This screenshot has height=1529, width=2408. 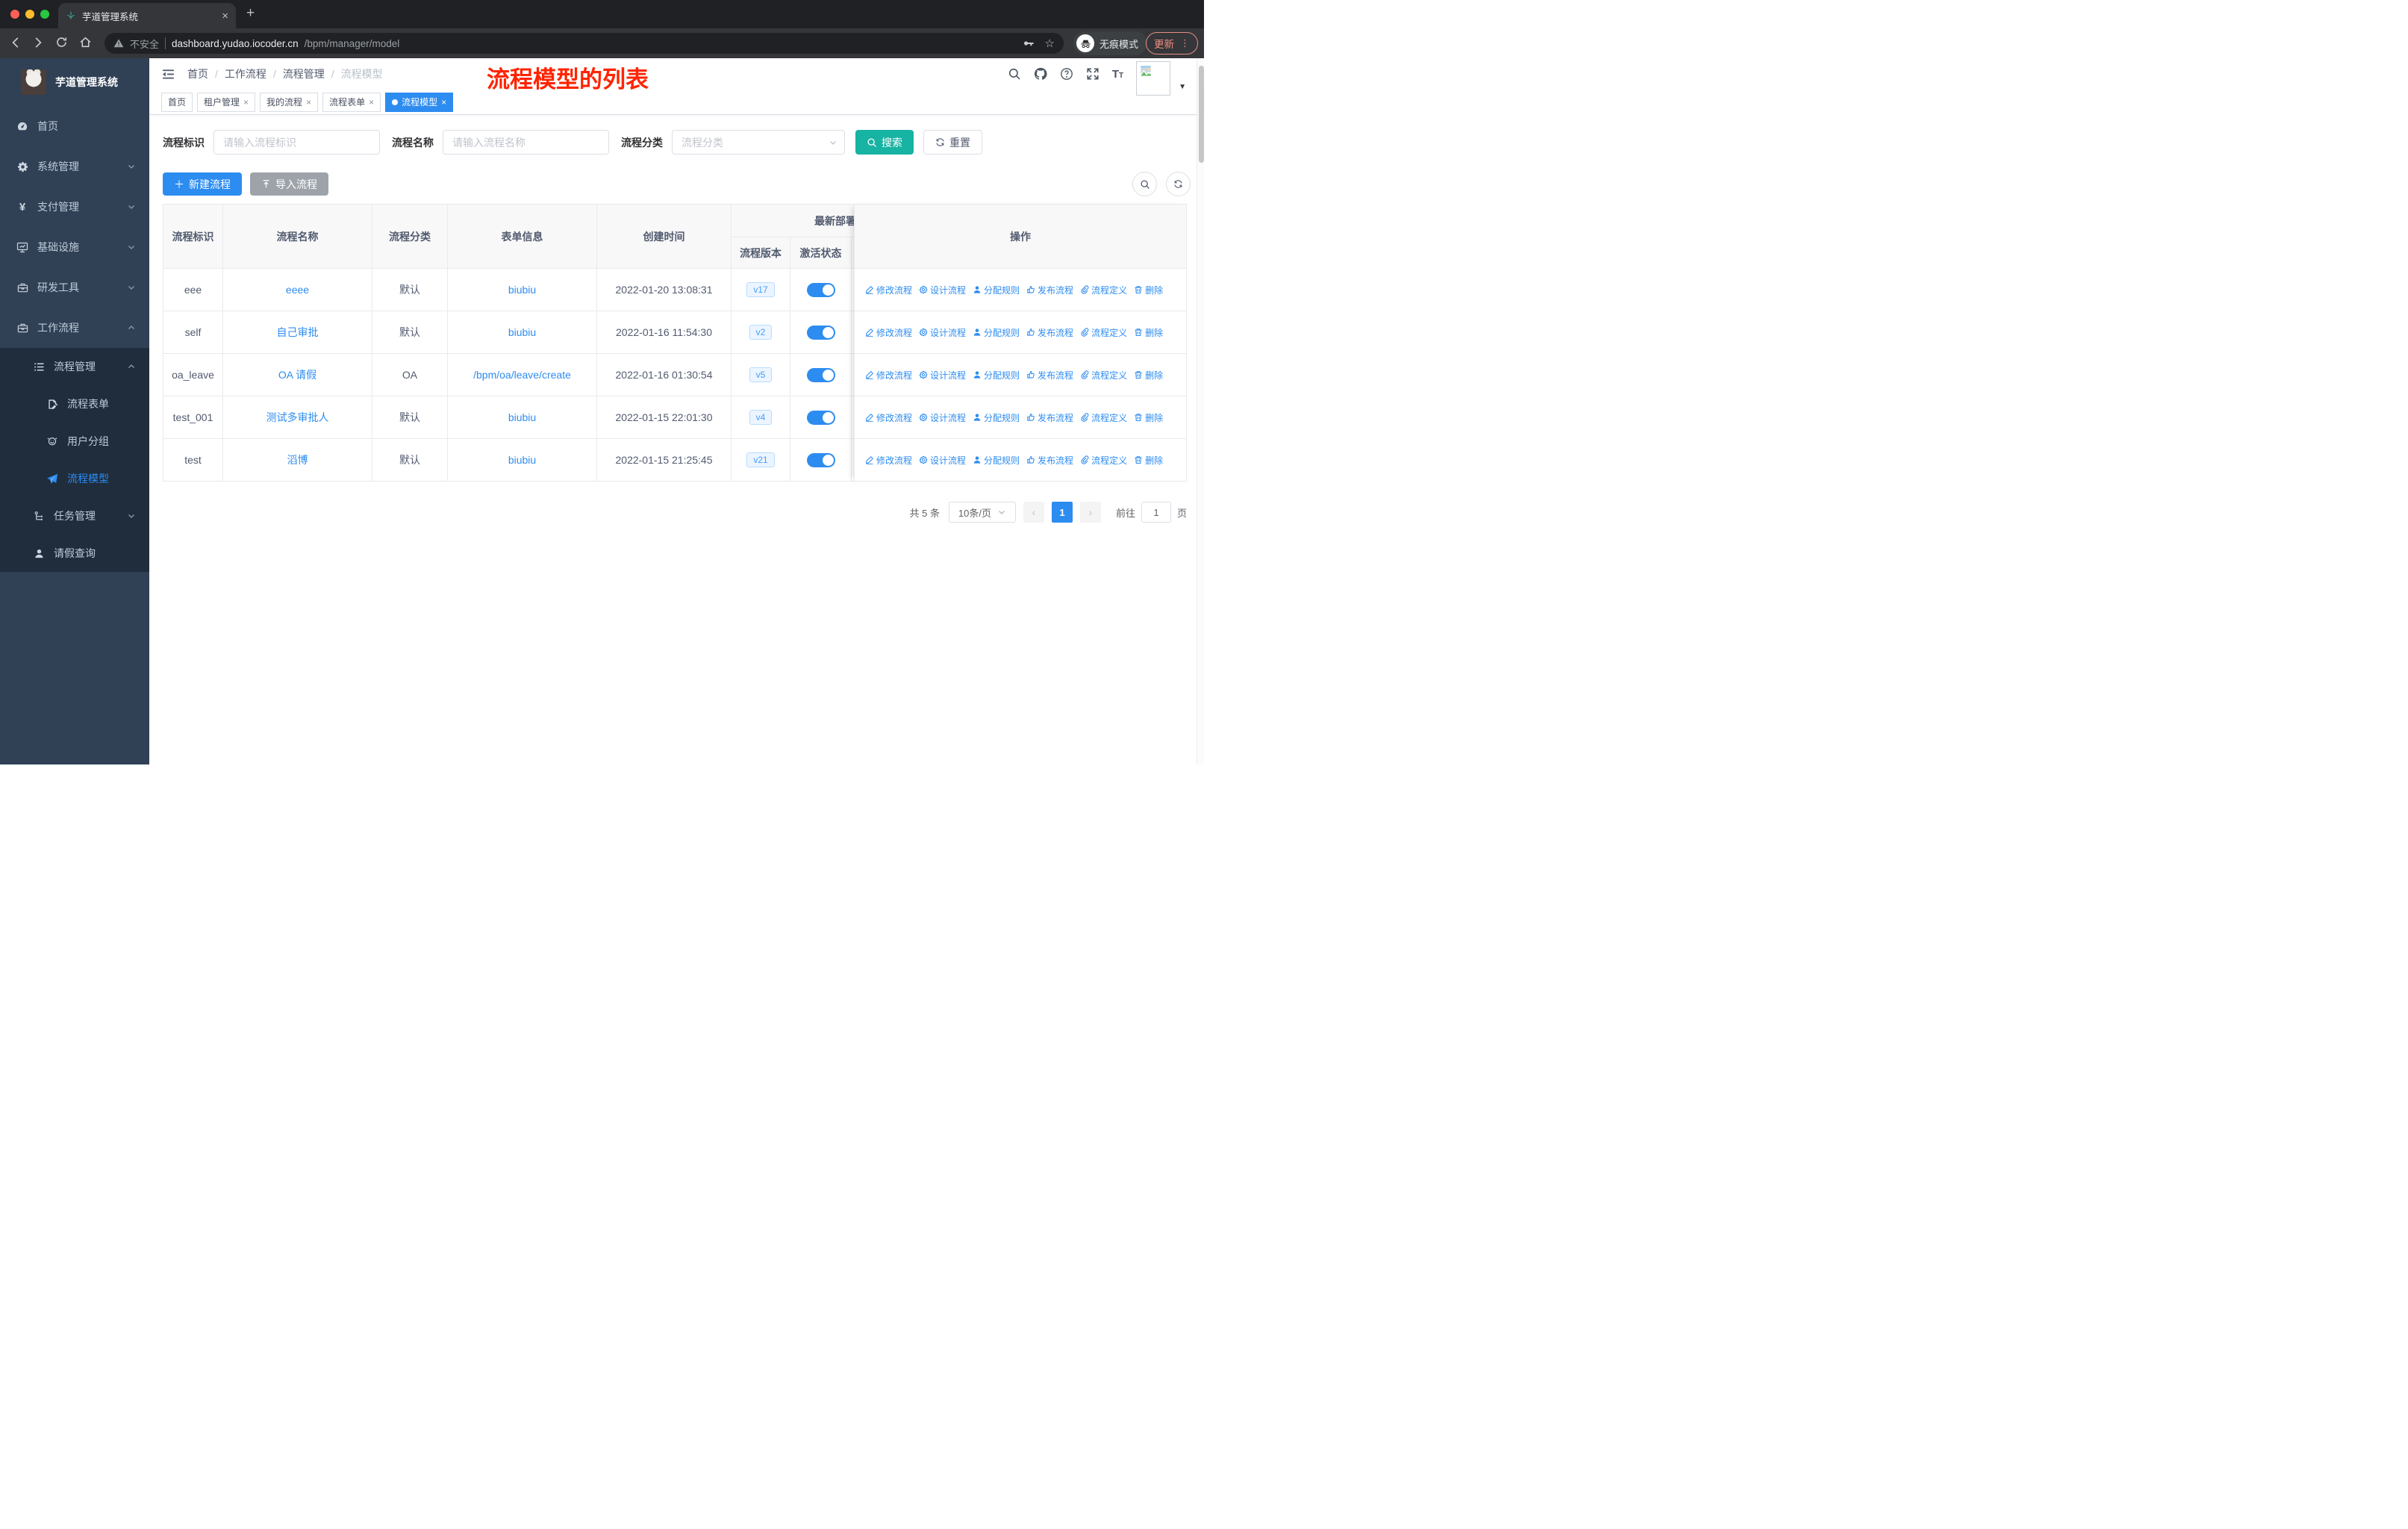 What do you see at coordinates (1185, 43) in the screenshot?
I see `browser-menu-icon: ⋮` at bounding box center [1185, 43].